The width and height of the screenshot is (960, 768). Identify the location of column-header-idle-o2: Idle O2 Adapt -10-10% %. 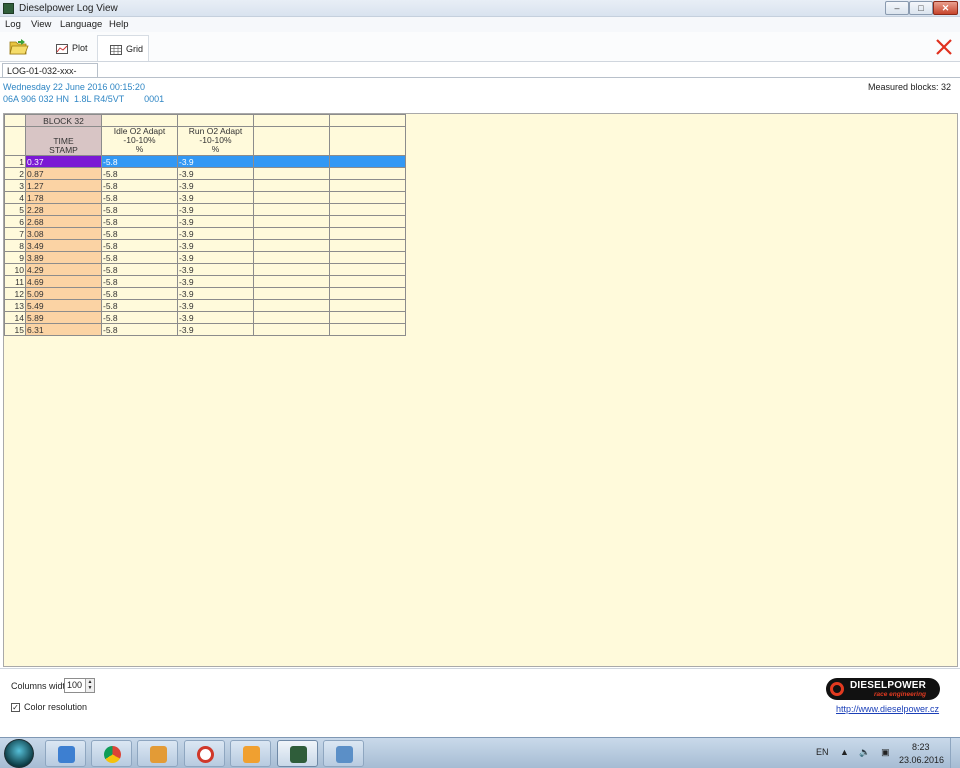
(139, 141).